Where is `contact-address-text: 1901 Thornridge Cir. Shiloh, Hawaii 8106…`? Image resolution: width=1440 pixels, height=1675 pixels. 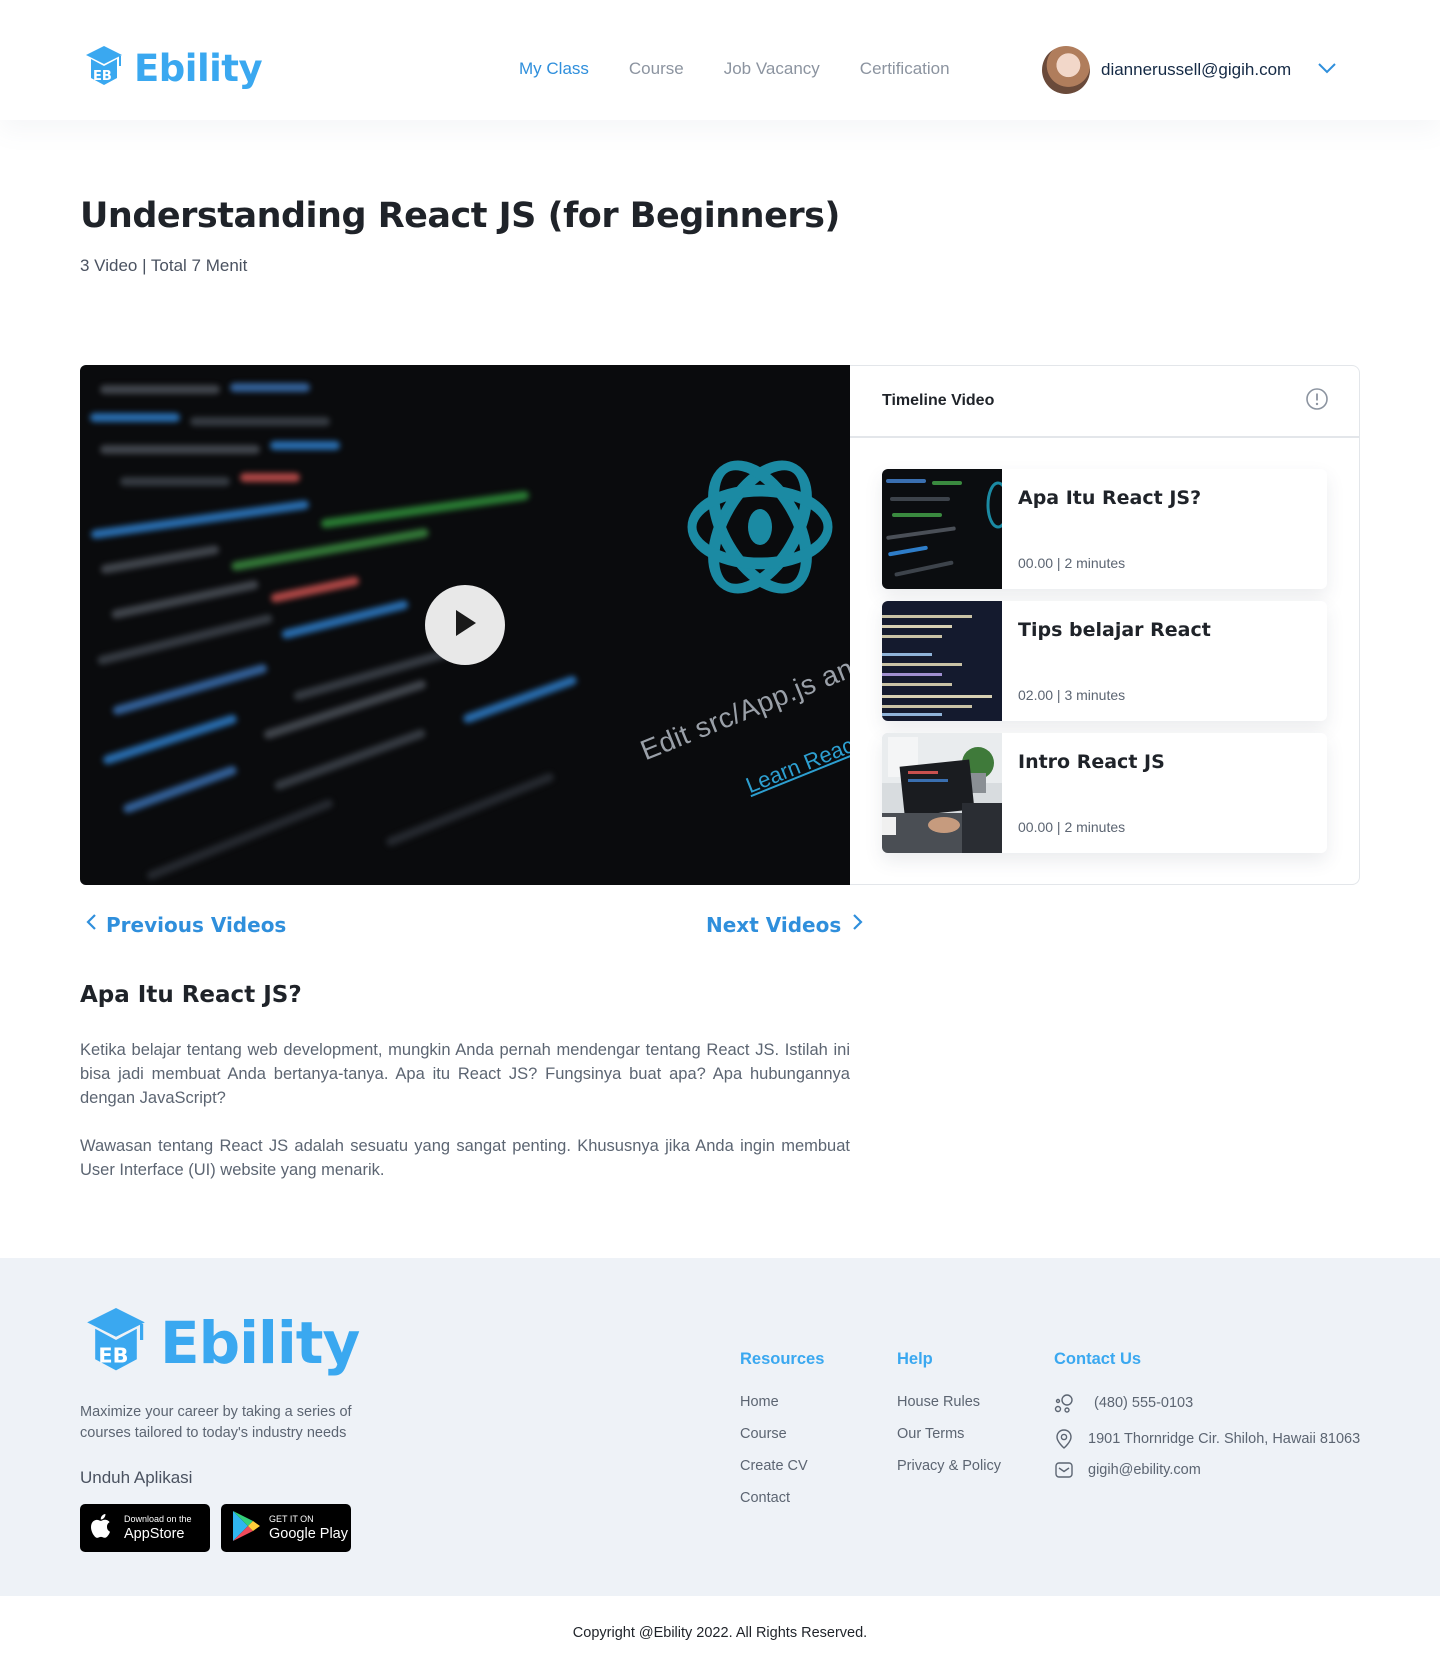
contact-address-text: 1901 Thornridge Cir. Shiloh, Hawaii 8106… is located at coordinates (1224, 1439).